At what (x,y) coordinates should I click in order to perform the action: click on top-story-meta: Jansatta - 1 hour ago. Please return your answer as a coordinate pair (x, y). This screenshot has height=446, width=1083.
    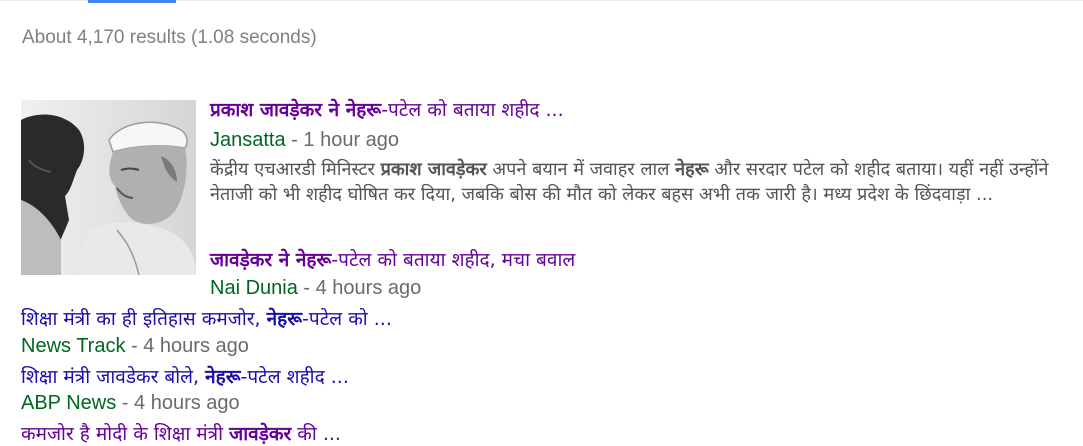
    Looking at the image, I should click on (304, 140).